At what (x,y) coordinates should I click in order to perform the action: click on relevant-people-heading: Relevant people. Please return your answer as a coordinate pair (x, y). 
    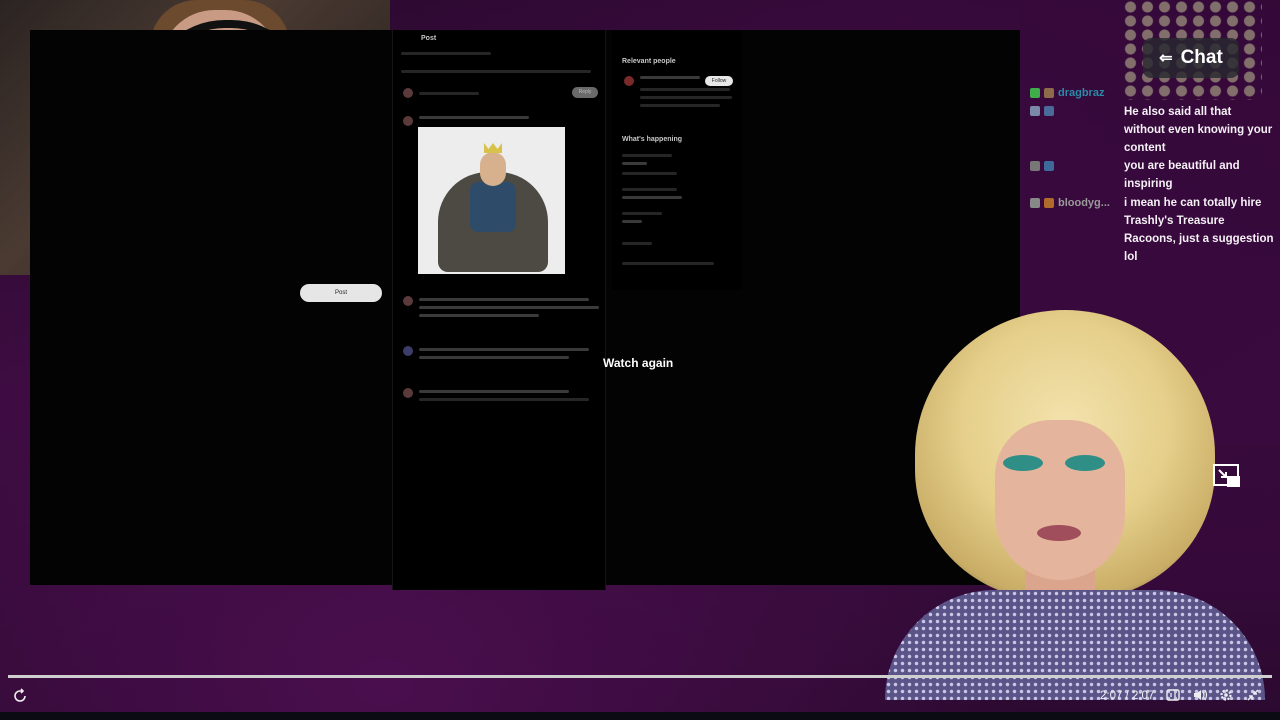
    Looking at the image, I should click on (649, 61).